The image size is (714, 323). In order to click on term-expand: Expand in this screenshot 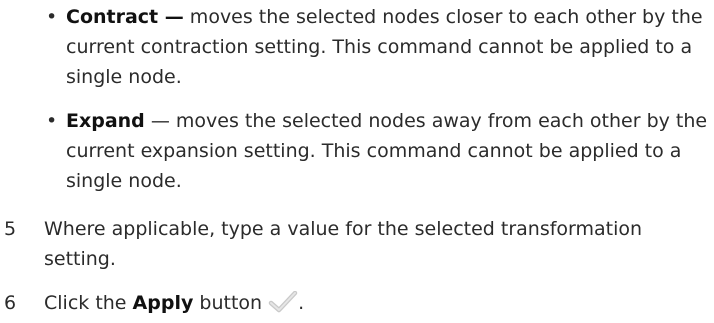, I will do `click(105, 121)`.